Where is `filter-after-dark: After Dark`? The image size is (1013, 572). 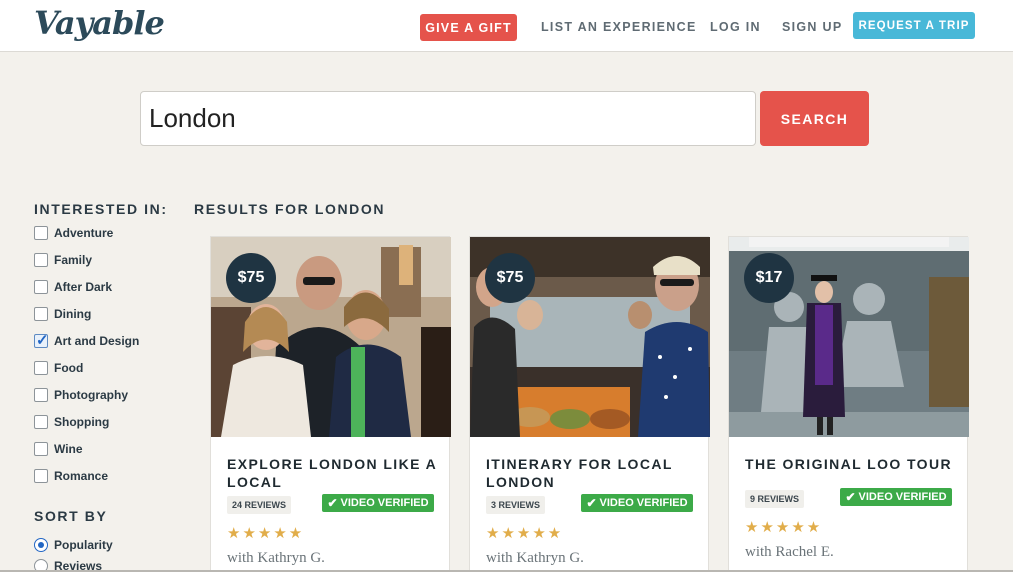
filter-after-dark: After Dark is located at coordinates (73, 287).